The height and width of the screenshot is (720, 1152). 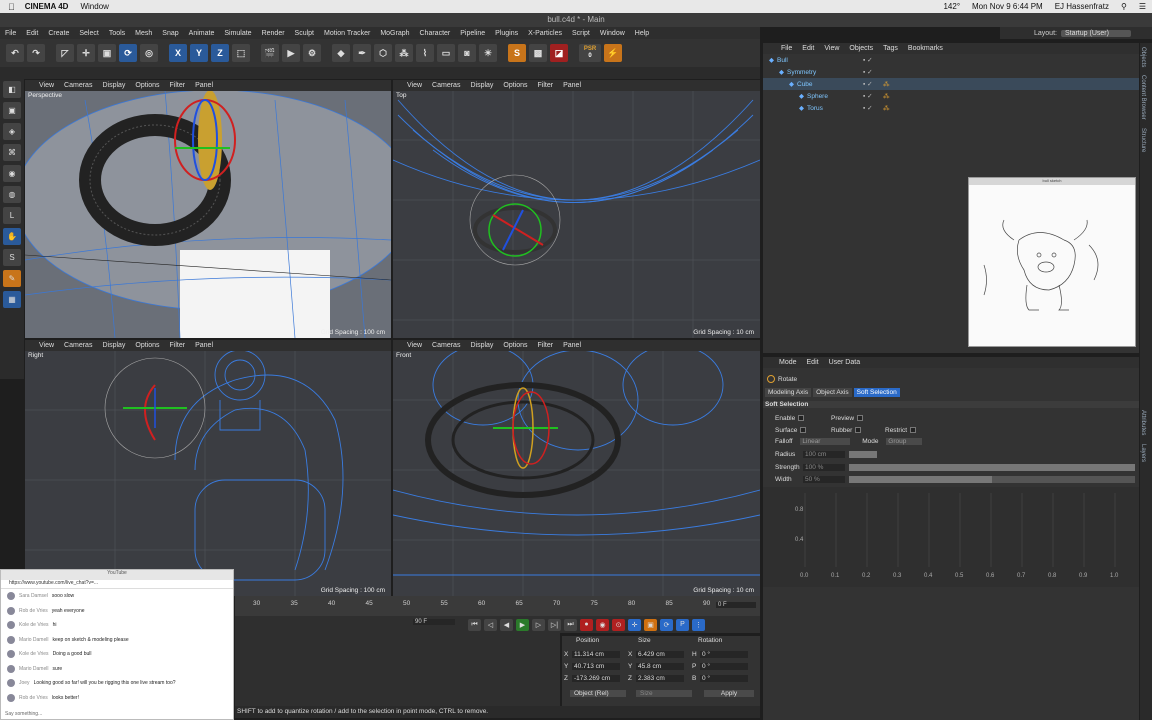 I want to click on left-tool-icon-6: L, so click(x=12, y=215).